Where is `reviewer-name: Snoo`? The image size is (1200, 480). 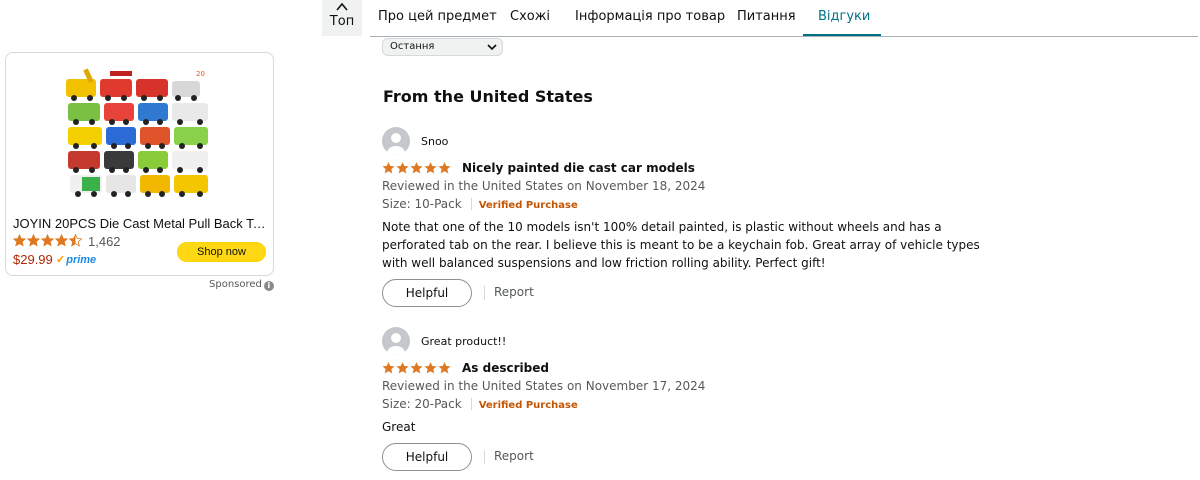
reviewer-name: Snoo is located at coordinates (434, 141).